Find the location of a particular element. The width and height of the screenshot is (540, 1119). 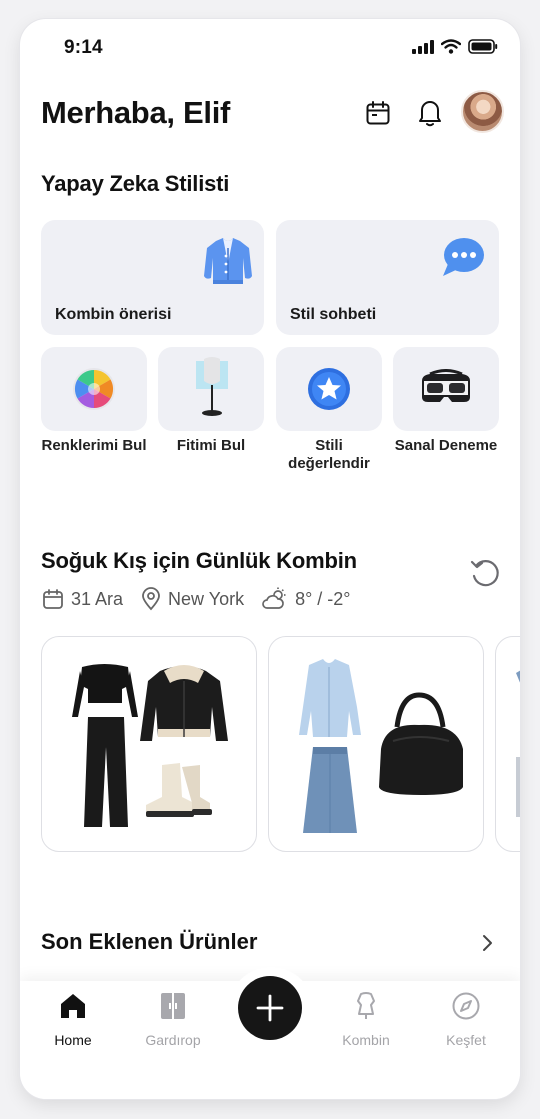

wifi-icon is located at coordinates (451, 46).